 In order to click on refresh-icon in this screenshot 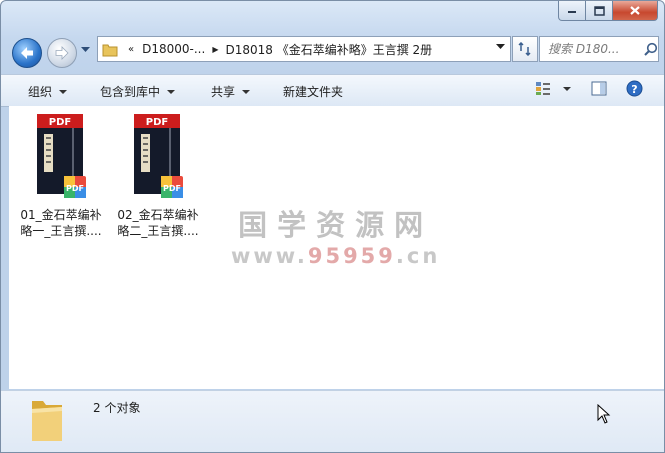, I will do `click(524, 49)`.